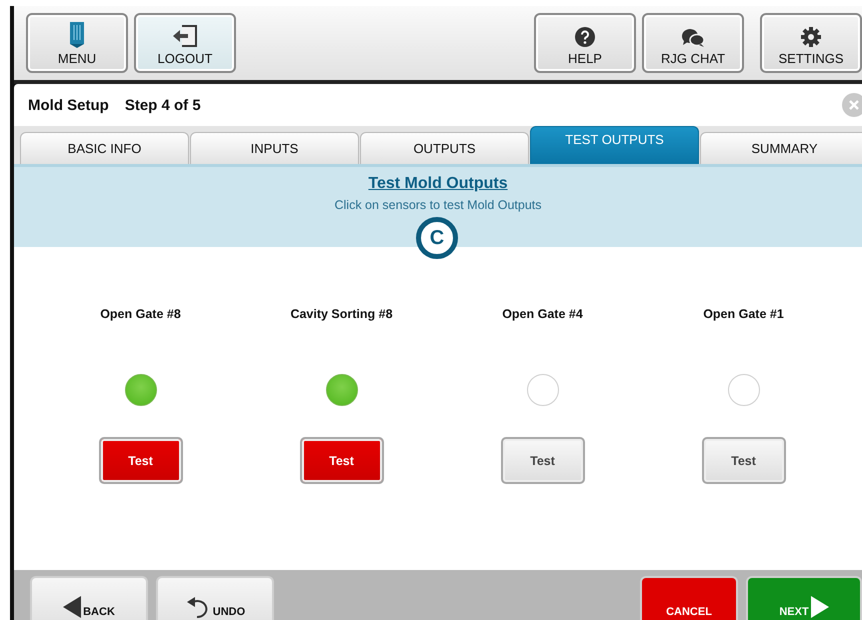 The width and height of the screenshot is (862, 620). Describe the element at coordinates (89, 598) in the screenshot. I see `back-button: BACK` at that location.